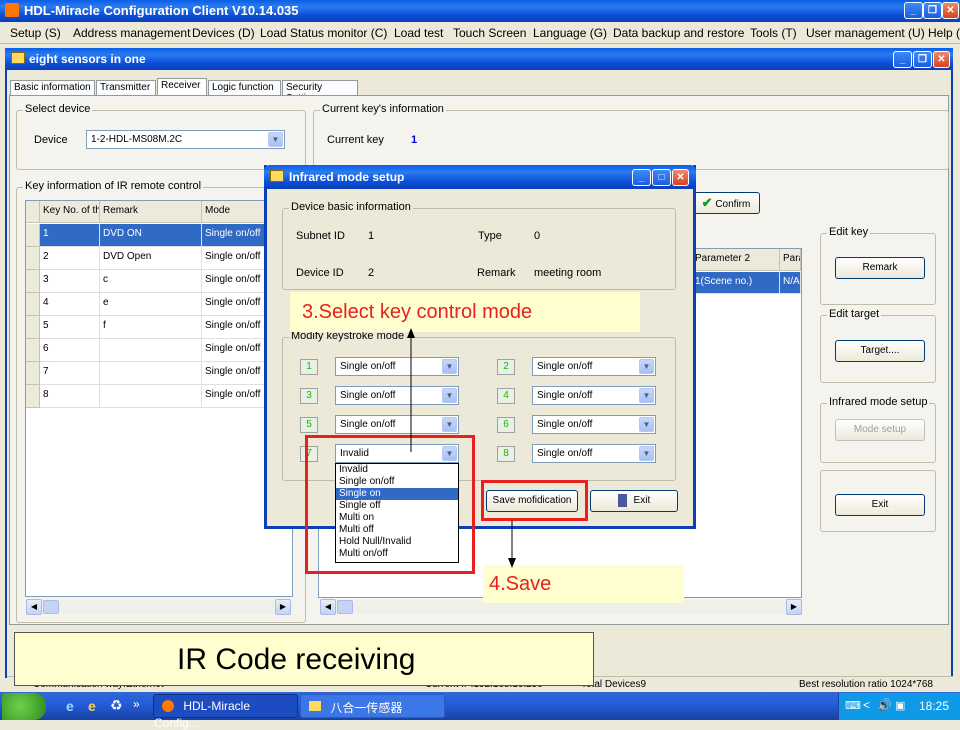  What do you see at coordinates (24, 706) in the screenshot?
I see `start-button` at bounding box center [24, 706].